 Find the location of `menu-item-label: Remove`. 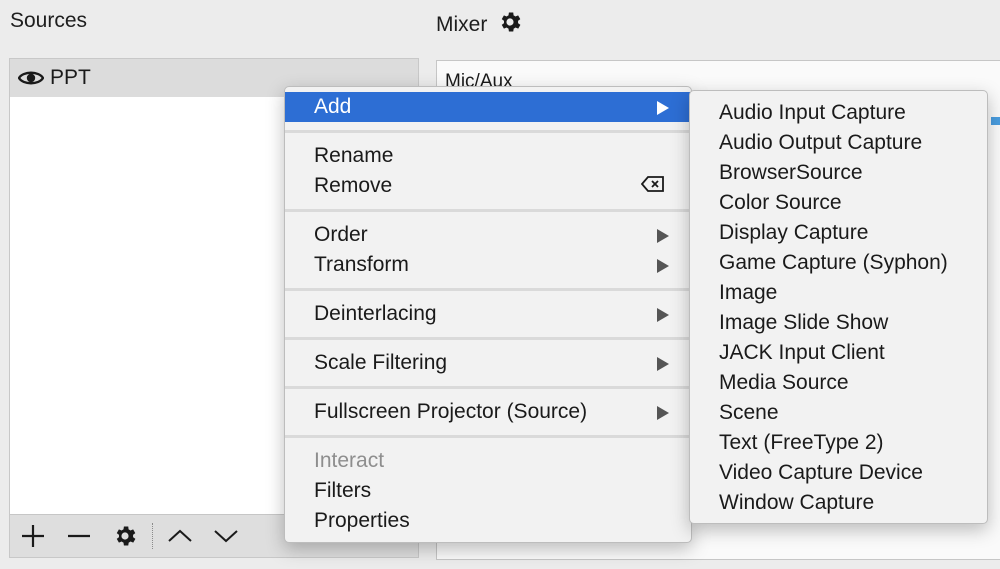

menu-item-label: Remove is located at coordinates (353, 185).